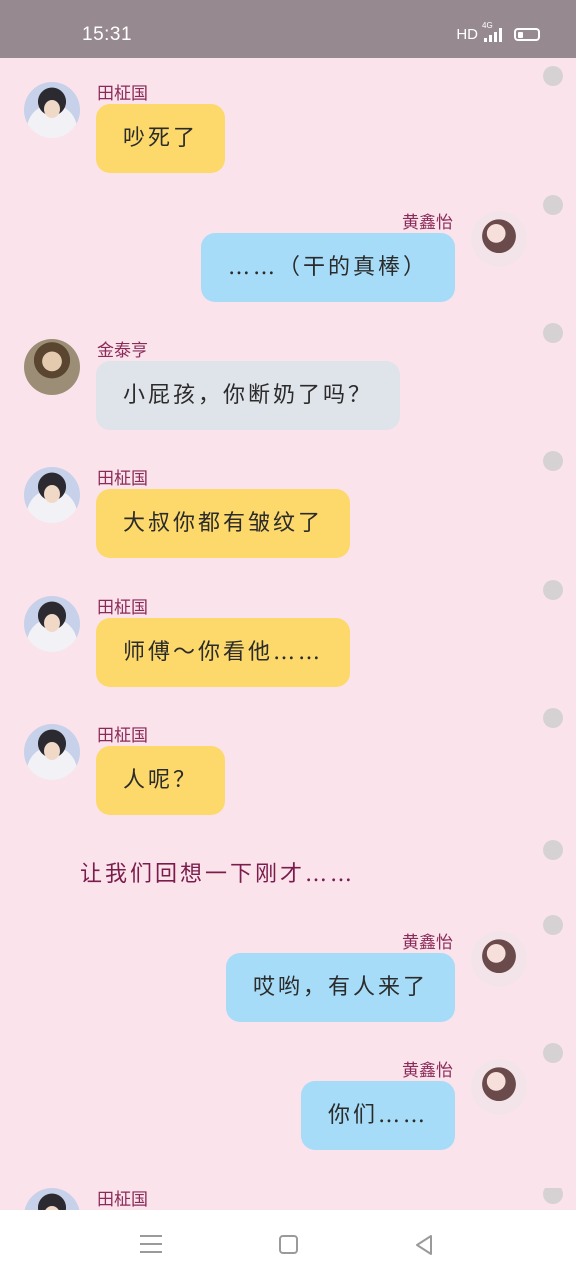 This screenshot has height=1280, width=576. Describe the element at coordinates (122, 351) in the screenshot. I see `sender-name: 金泰亨` at that location.